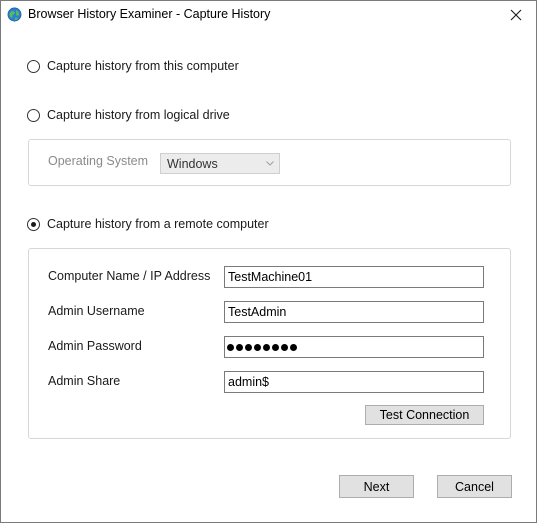 This screenshot has height=523, width=537. I want to click on globe-icon, so click(14, 14).